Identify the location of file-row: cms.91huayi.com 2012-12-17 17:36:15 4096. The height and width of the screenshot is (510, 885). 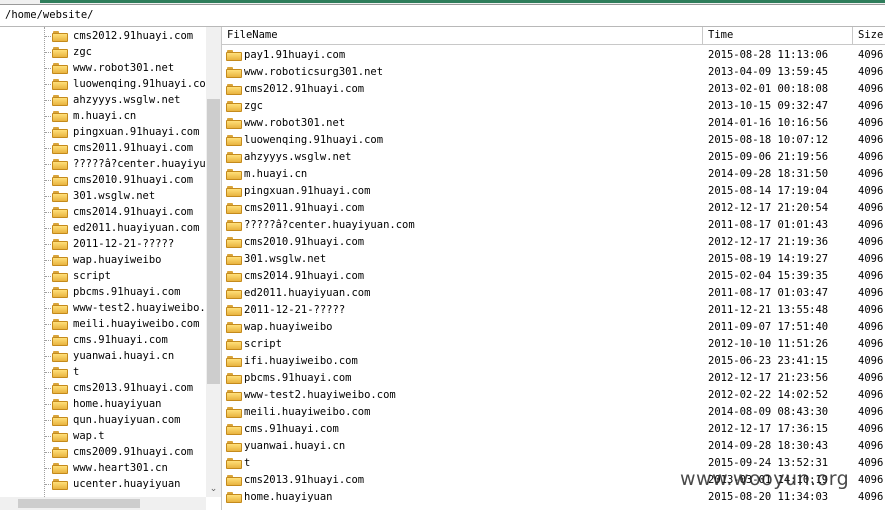
(553, 429).